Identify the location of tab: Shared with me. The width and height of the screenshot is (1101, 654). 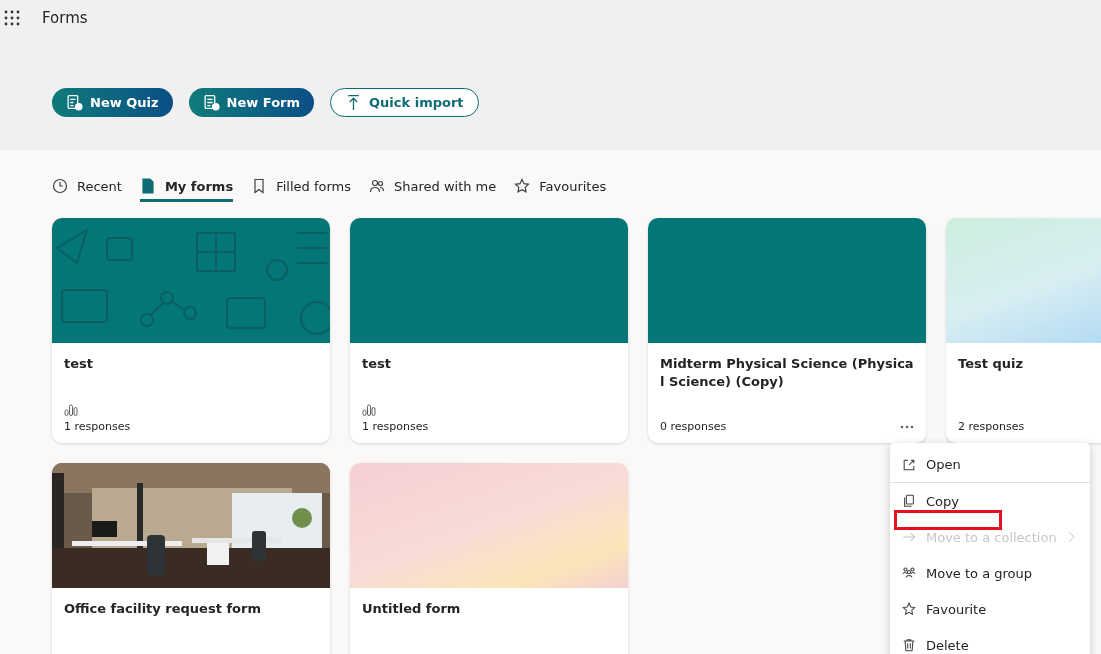
(433, 190).